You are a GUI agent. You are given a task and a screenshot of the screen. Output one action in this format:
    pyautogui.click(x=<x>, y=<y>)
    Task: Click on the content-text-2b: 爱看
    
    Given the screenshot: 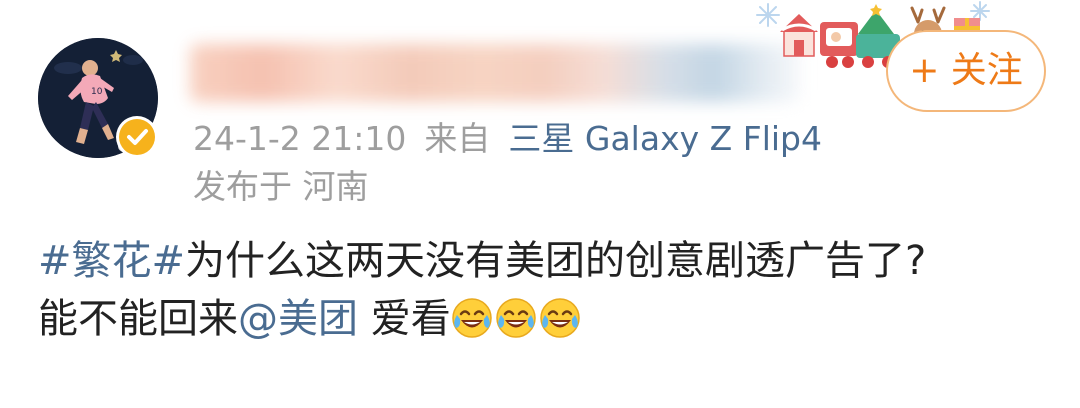 What is the action you would take?
    pyautogui.click(x=410, y=319)
    